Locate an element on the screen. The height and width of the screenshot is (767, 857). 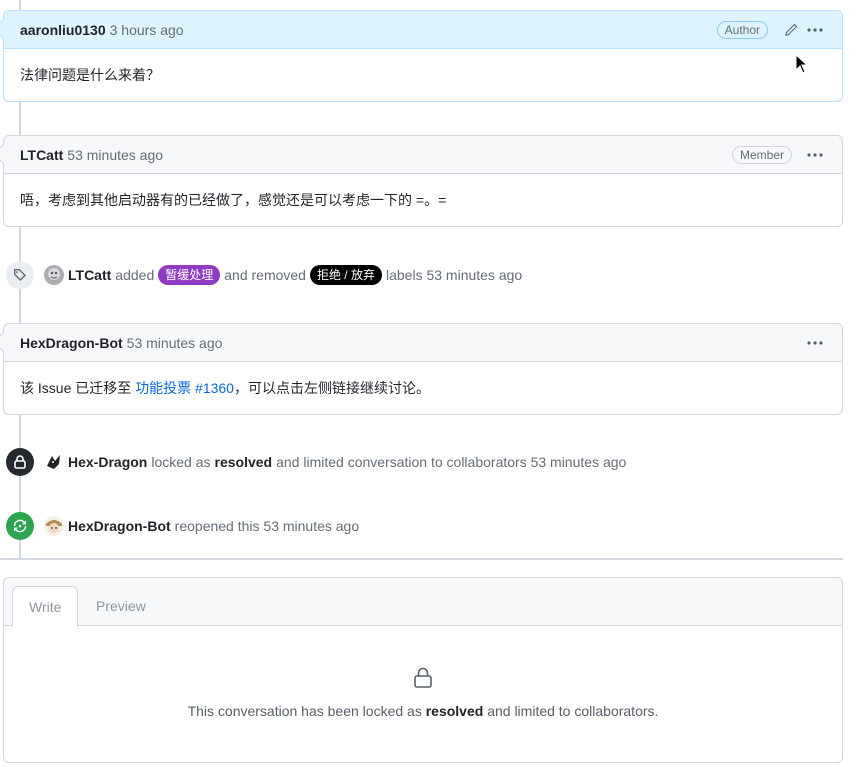
comment-text: ，可以点击左侧链接继续讨论。 is located at coordinates (331, 388).